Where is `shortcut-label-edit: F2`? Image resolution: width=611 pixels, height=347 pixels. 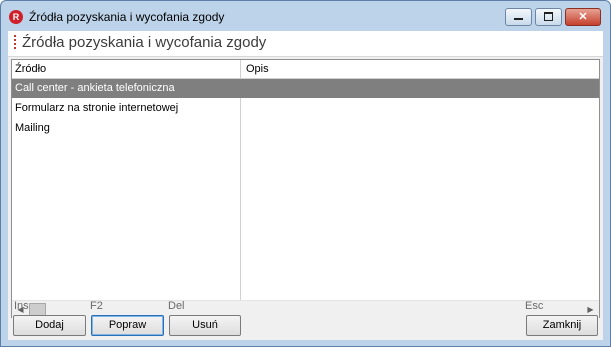
shortcut-label-edit: F2 is located at coordinates (96, 306).